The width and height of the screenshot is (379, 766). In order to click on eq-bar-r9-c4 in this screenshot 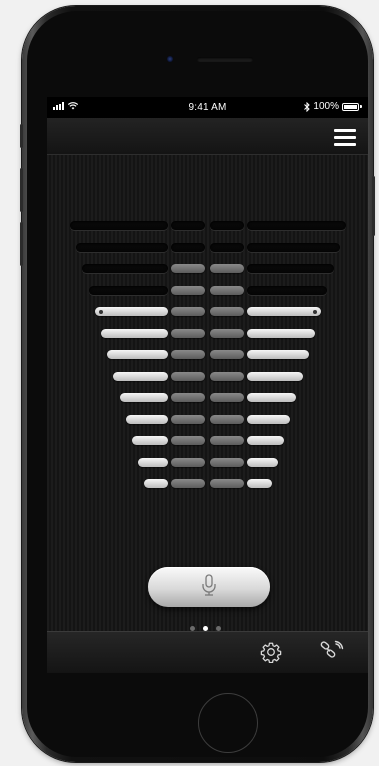, I will do `click(272, 397)`.